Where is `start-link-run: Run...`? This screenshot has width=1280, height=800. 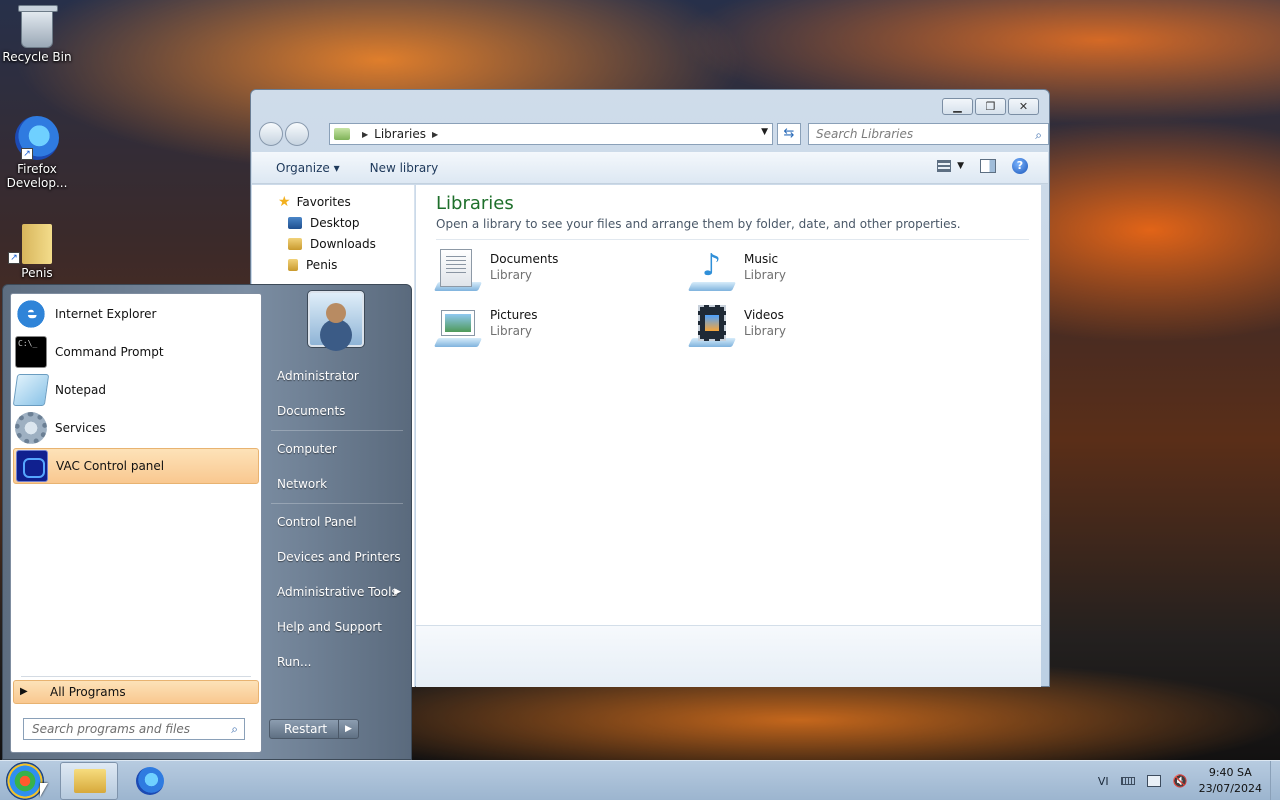 start-link-run: Run... is located at coordinates (337, 662).